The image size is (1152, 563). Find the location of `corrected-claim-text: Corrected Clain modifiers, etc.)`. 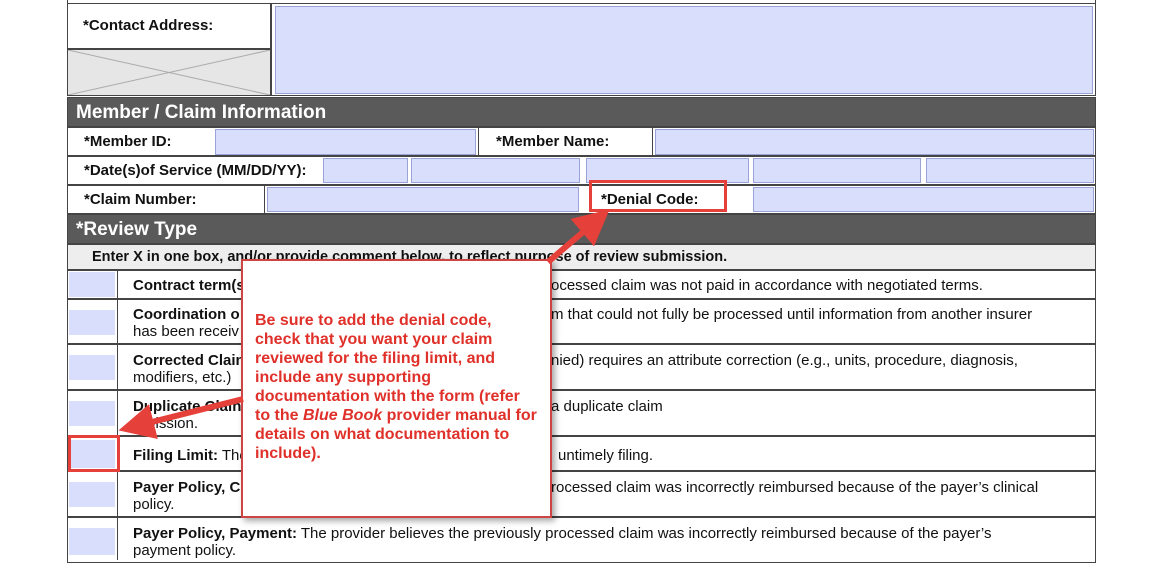

corrected-claim-text: Corrected Clain modifiers, etc.) is located at coordinates (189, 369).